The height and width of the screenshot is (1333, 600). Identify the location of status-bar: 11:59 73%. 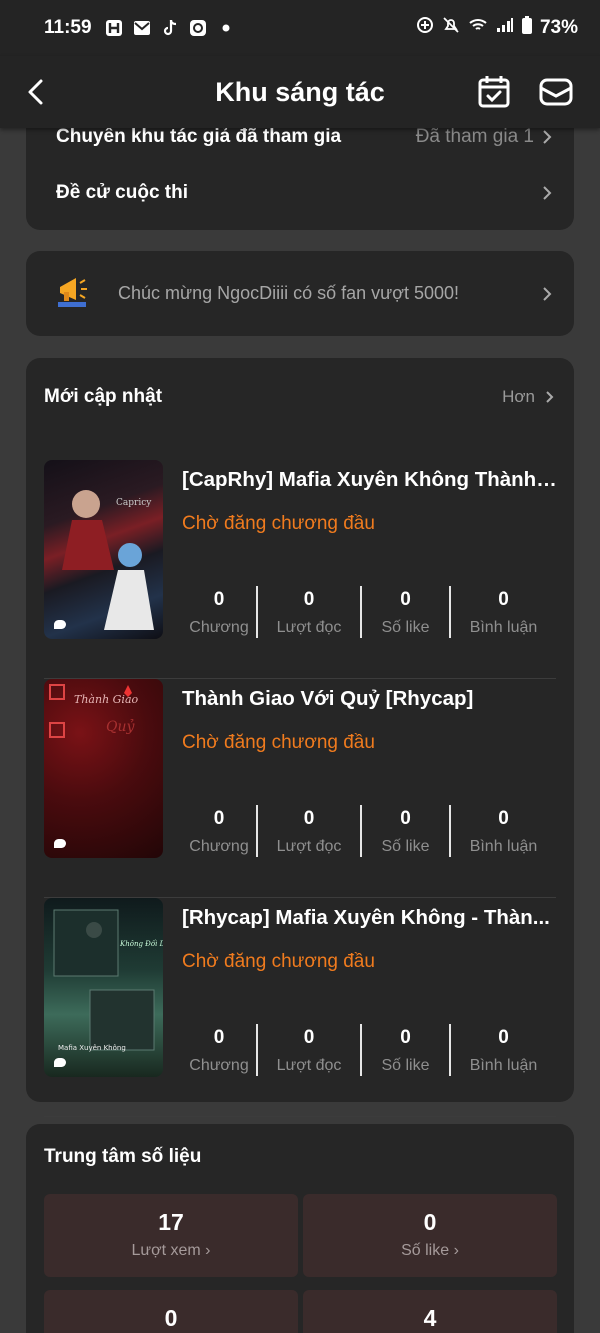
(300, 28).